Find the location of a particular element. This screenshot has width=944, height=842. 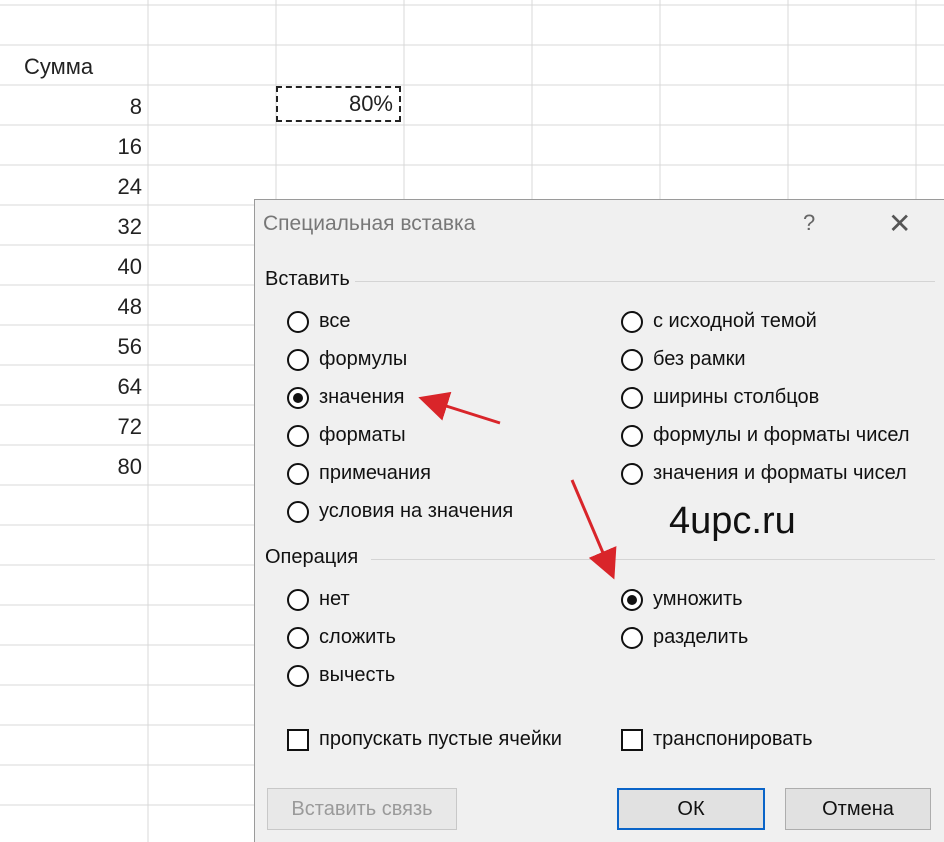

arrow-to-multiply is located at coordinates (593, 529).